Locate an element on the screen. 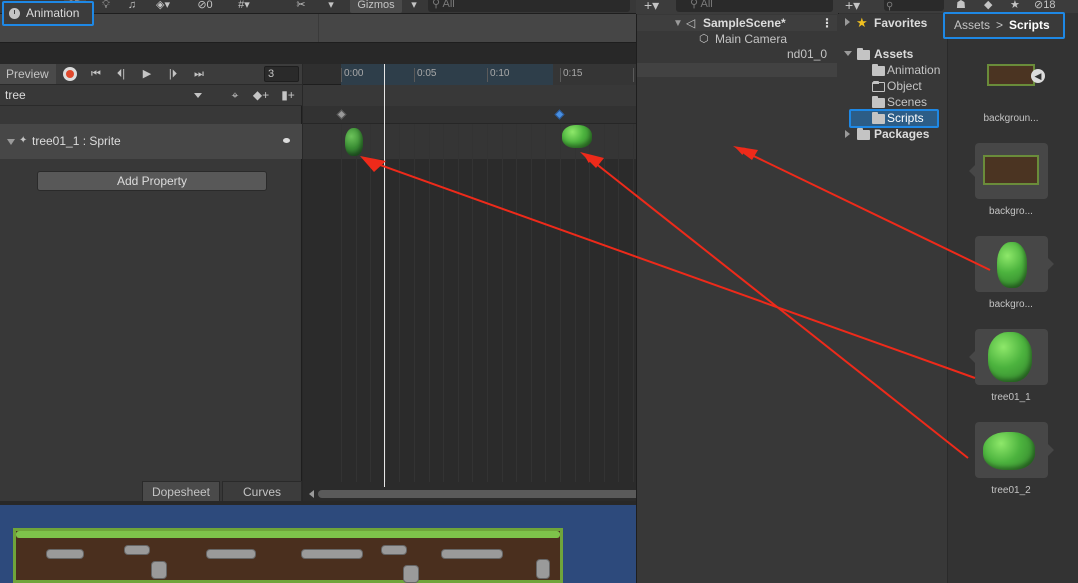  search-icon: ⚲ is located at coordinates (437, 5).